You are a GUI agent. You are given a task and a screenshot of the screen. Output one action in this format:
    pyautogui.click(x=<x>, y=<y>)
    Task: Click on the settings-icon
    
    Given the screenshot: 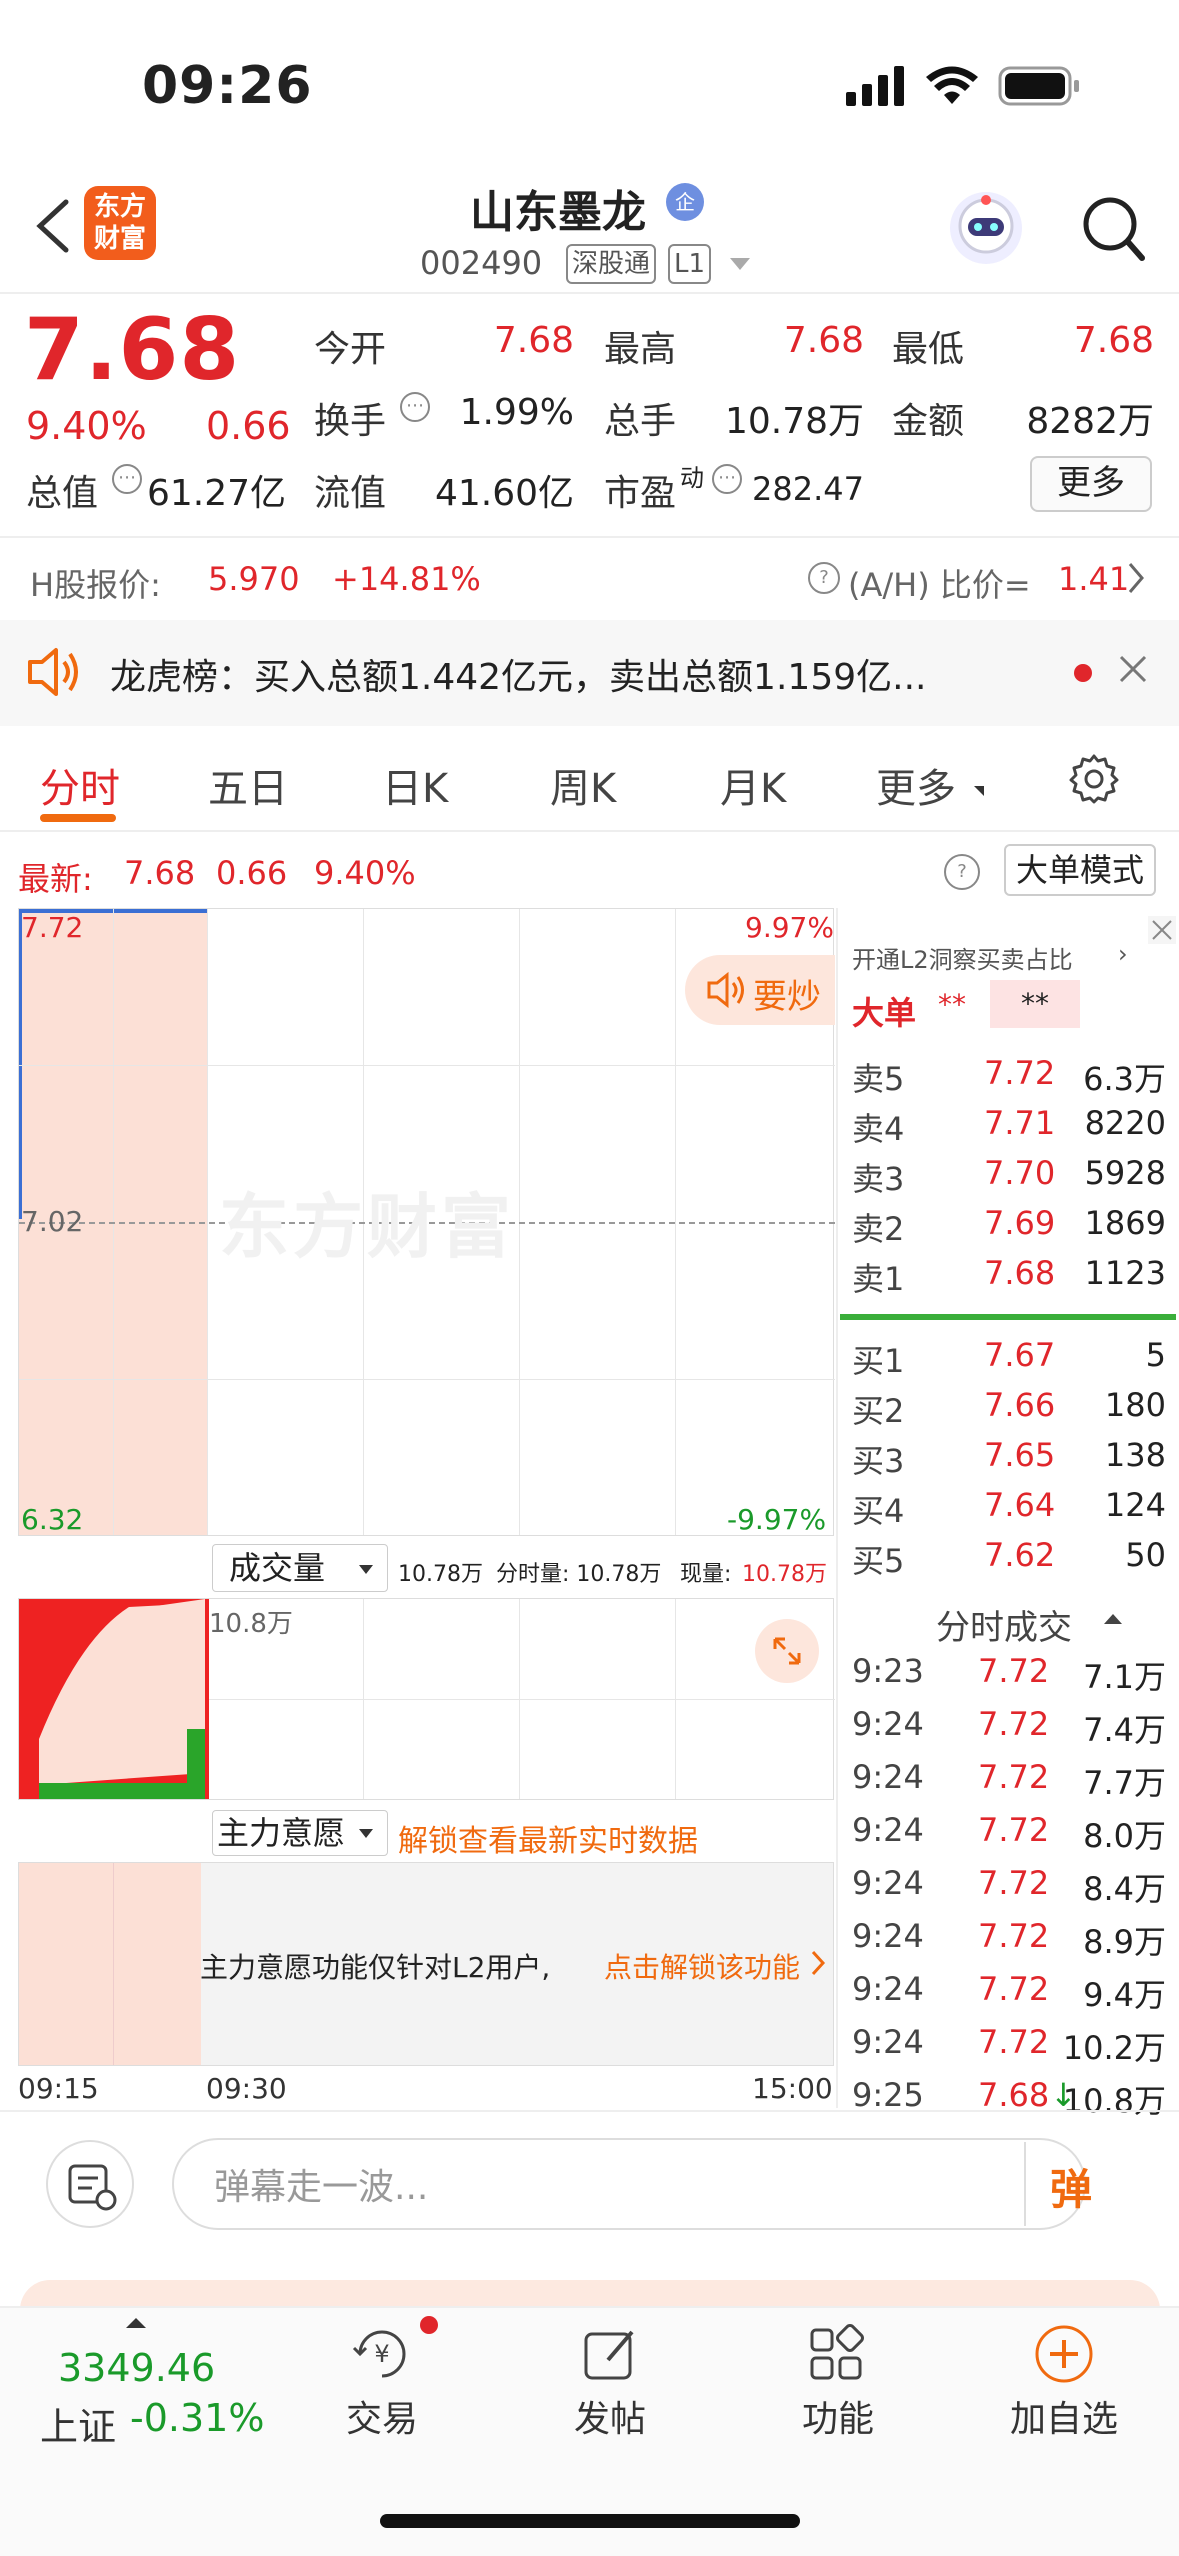 What is the action you would take?
    pyautogui.click(x=1094, y=780)
    